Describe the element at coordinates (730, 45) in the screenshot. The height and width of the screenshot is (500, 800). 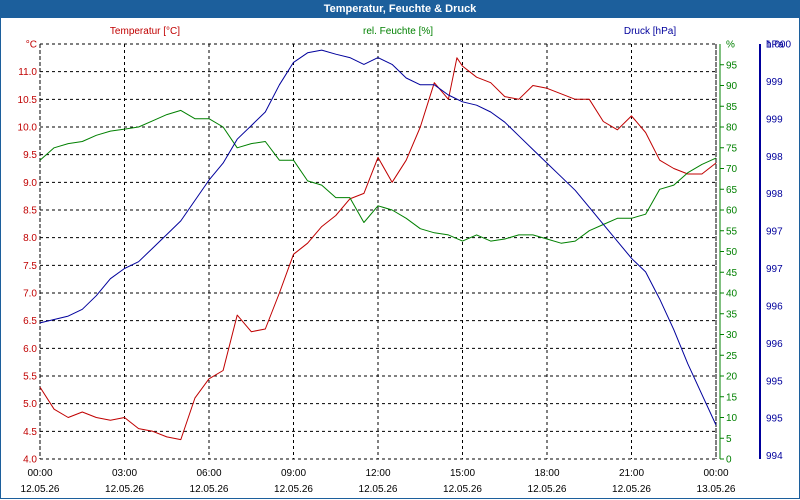
I see `humidity-unit-label: %` at that location.